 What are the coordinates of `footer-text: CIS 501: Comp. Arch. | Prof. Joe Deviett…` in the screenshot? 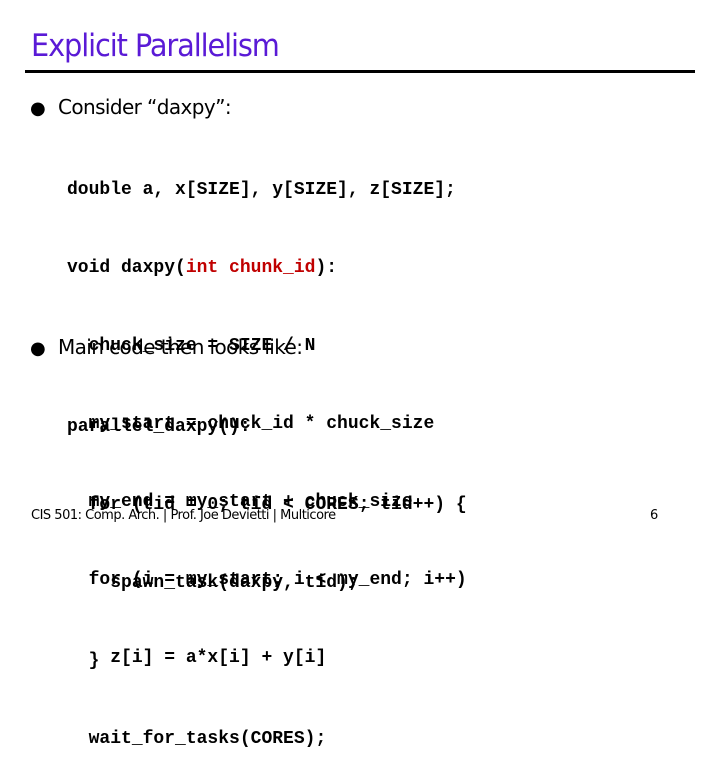 It's located at (183, 515).